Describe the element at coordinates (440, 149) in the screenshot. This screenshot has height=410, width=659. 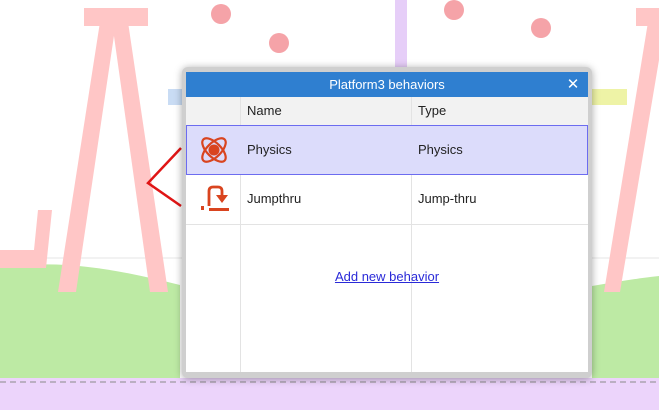
I see `row-type: Physics` at that location.